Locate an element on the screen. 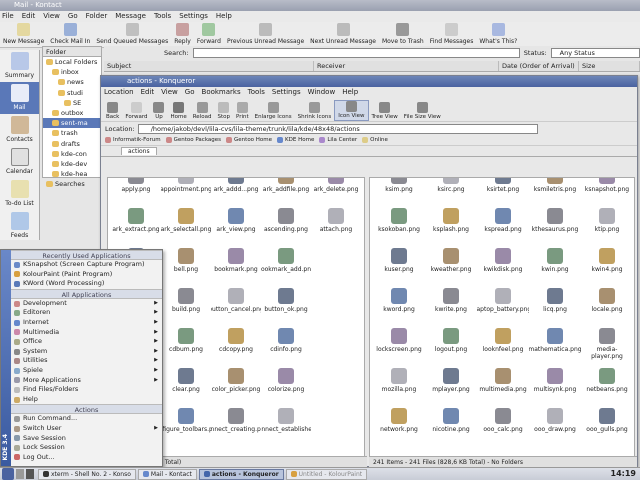 The height and width of the screenshot is (480, 640). file-item: ksokoban.png is located at coordinates (399, 228).